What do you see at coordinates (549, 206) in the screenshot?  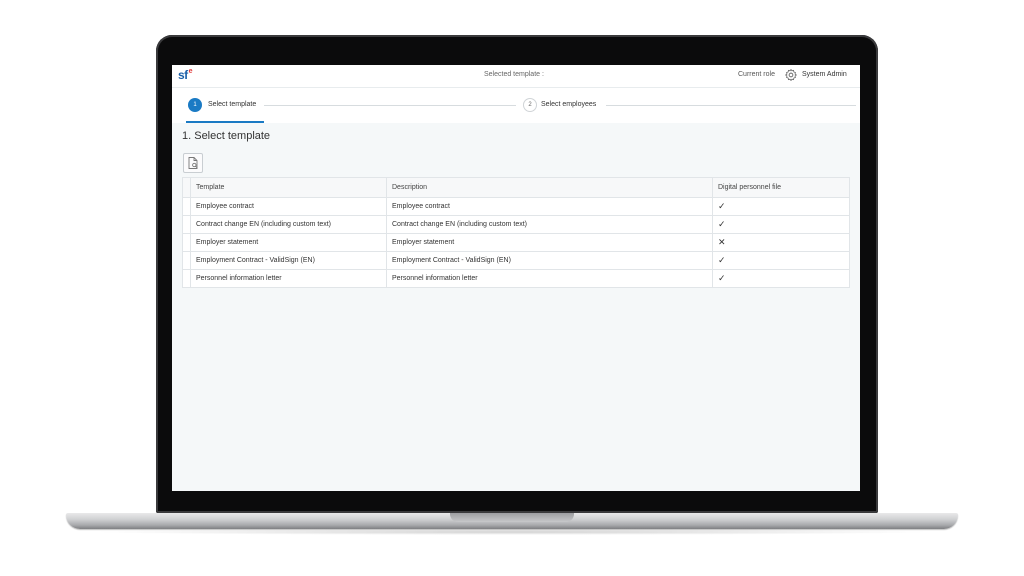 I see `description-cell: Employee contract` at bounding box center [549, 206].